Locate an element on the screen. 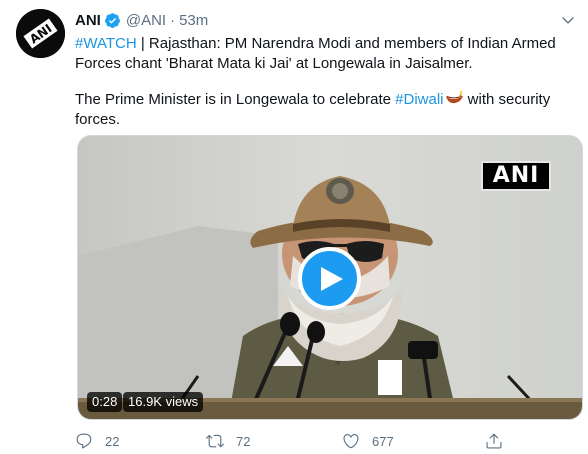 The height and width of the screenshot is (454, 588). share-icon is located at coordinates (494, 441).